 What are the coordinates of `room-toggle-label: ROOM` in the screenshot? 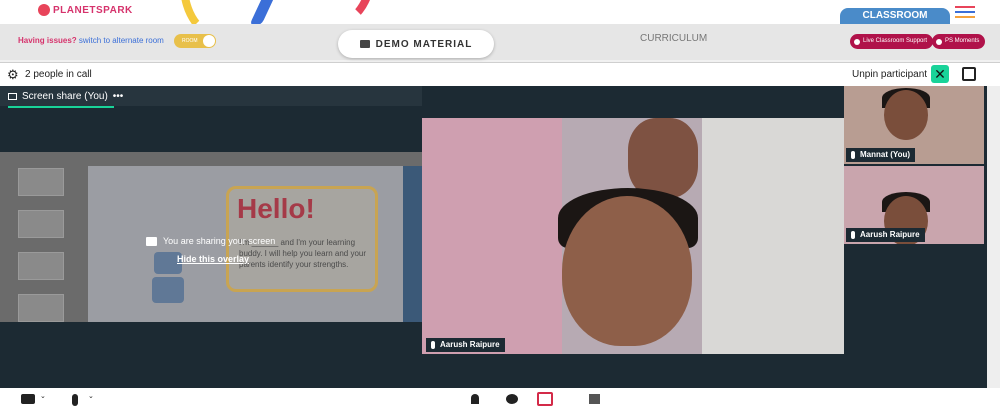 It's located at (190, 41).